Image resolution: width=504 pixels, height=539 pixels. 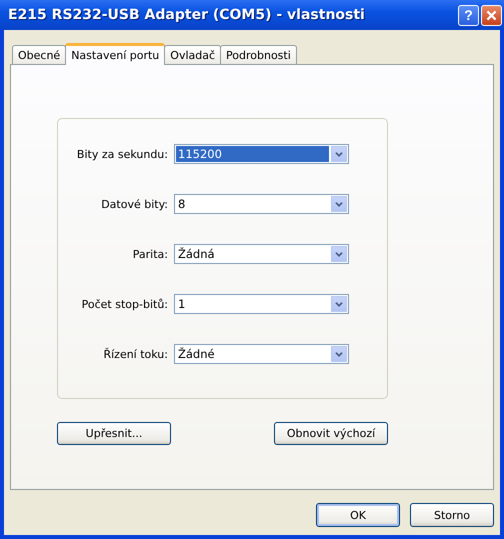 I want to click on field-label: Bity za sekundu:, so click(x=122, y=154).